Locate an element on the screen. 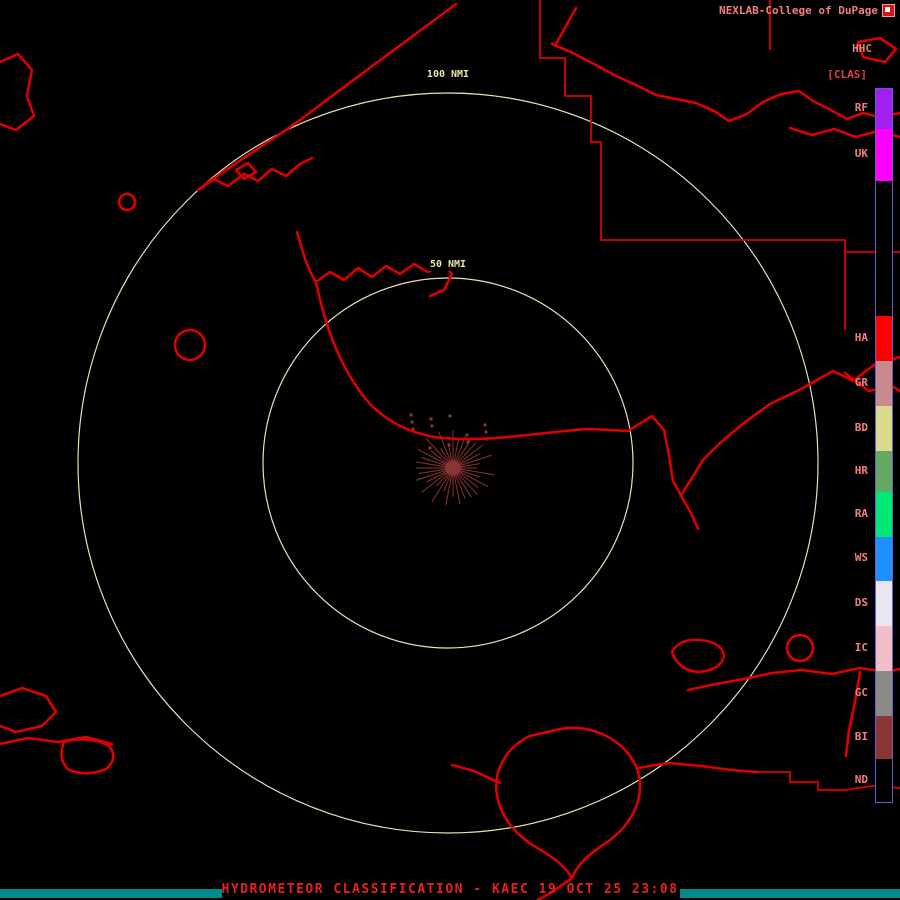 This screenshot has width=900, height=900. legend-swatch-WS is located at coordinates (884, 559).